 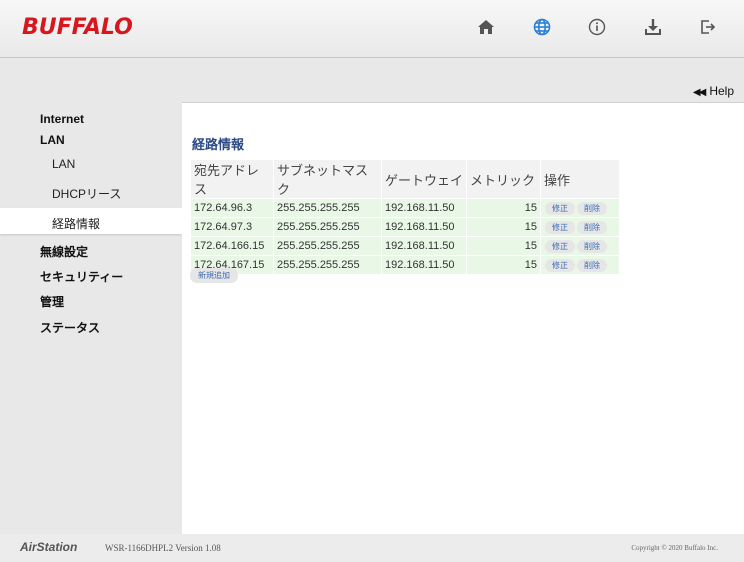 What do you see at coordinates (62, 119) in the screenshot?
I see `sidebar-item-internet: Internet` at bounding box center [62, 119].